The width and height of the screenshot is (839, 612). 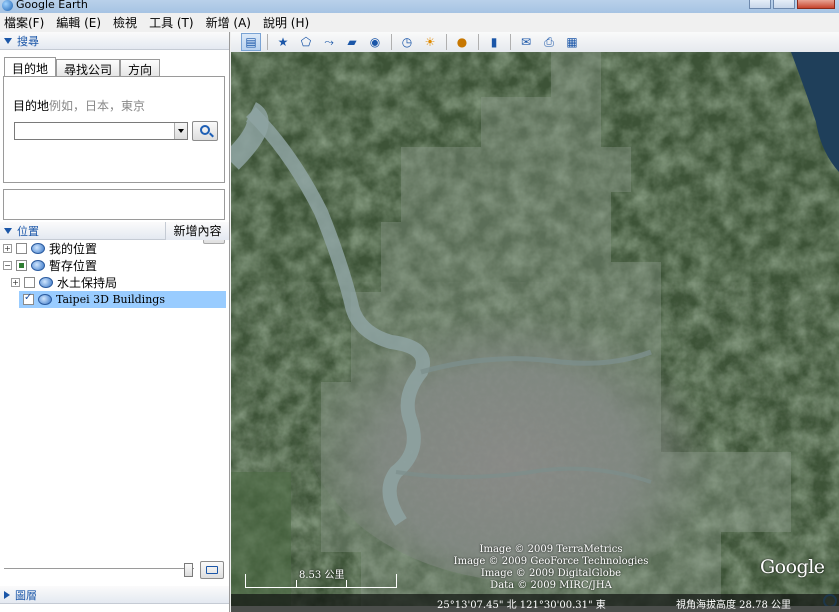 I want to click on image-overlay-icon: ▰, so click(x=352, y=42).